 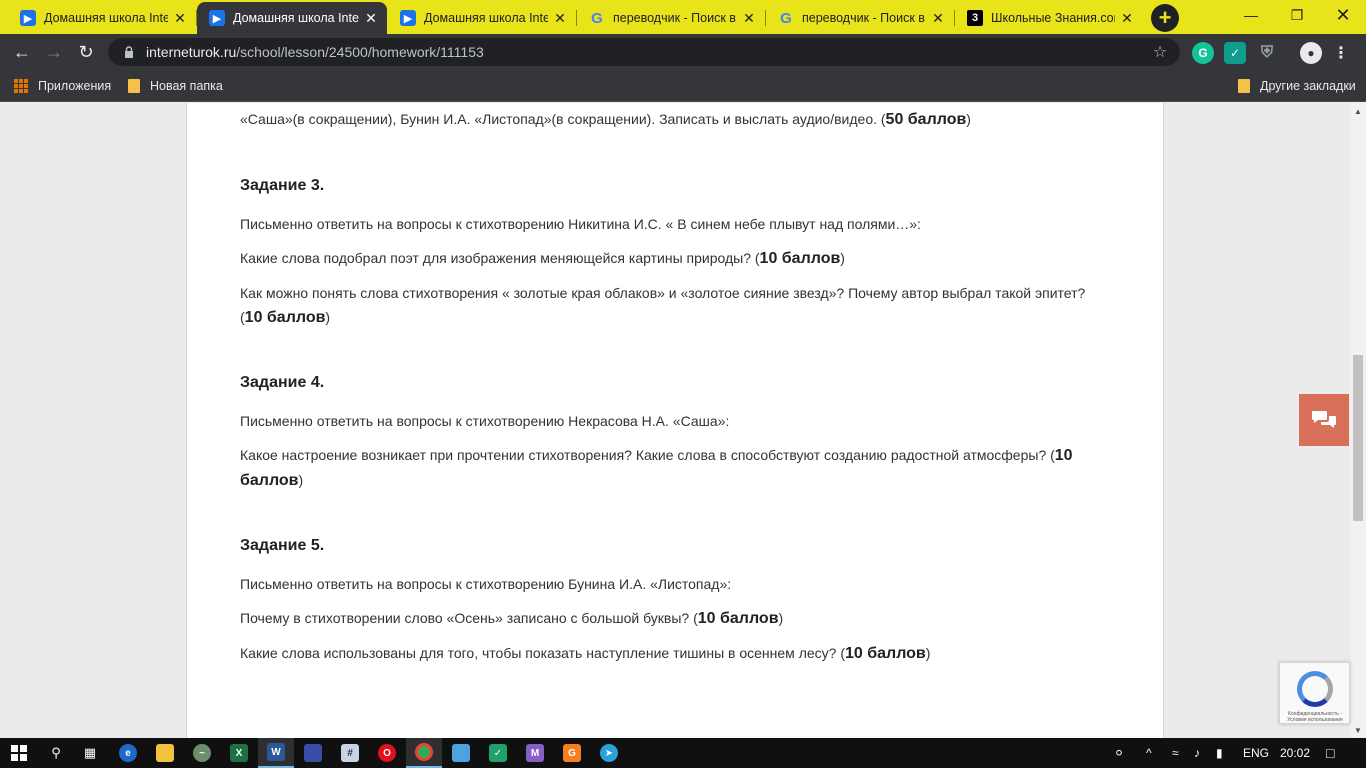 What do you see at coordinates (22, 52) in the screenshot?
I see `back-button: ←` at bounding box center [22, 52].